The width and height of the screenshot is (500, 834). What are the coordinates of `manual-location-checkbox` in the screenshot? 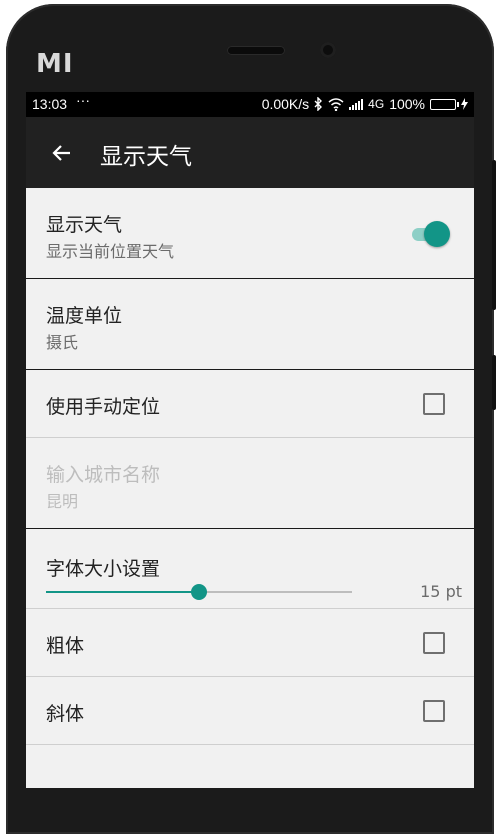 It's located at (434, 404).